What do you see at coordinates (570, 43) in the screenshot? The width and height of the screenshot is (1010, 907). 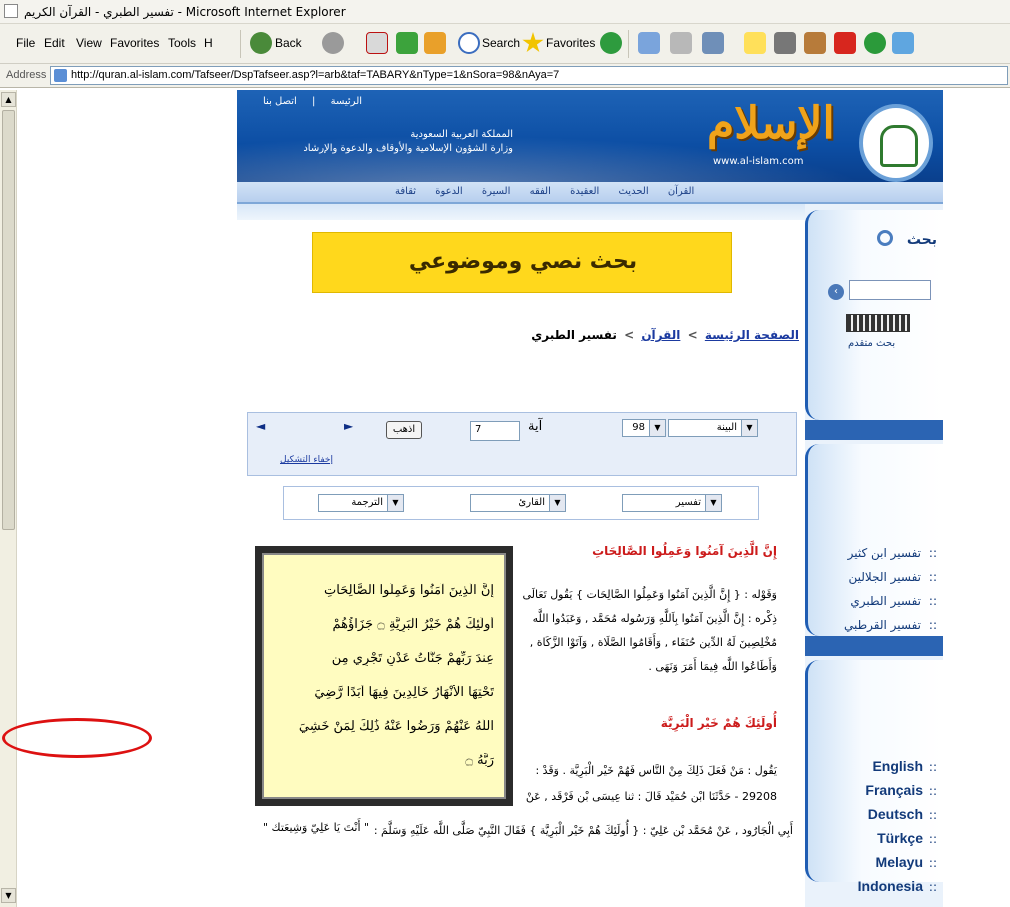 I see `favorites-button-label: Favorites` at bounding box center [570, 43].